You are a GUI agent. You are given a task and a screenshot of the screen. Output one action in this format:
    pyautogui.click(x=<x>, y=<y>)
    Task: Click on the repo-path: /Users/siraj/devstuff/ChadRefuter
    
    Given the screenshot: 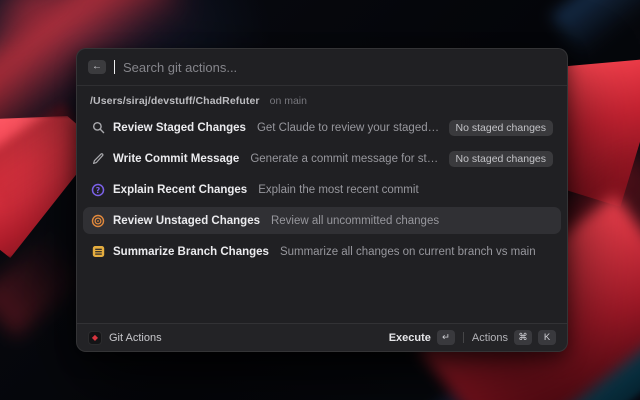 What is the action you would take?
    pyautogui.click(x=175, y=101)
    